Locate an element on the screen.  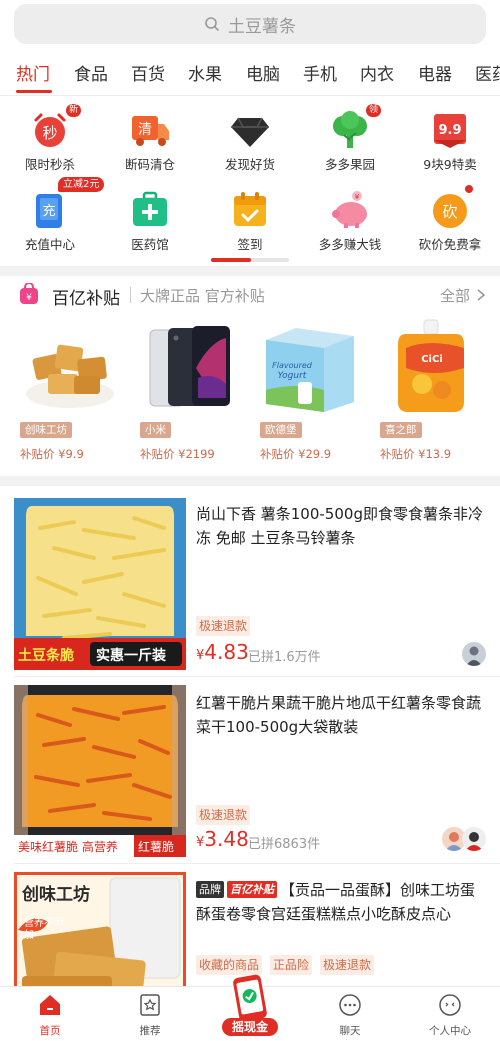
image-badge-text: 营养不添加 is located at coordinates (44, 929).